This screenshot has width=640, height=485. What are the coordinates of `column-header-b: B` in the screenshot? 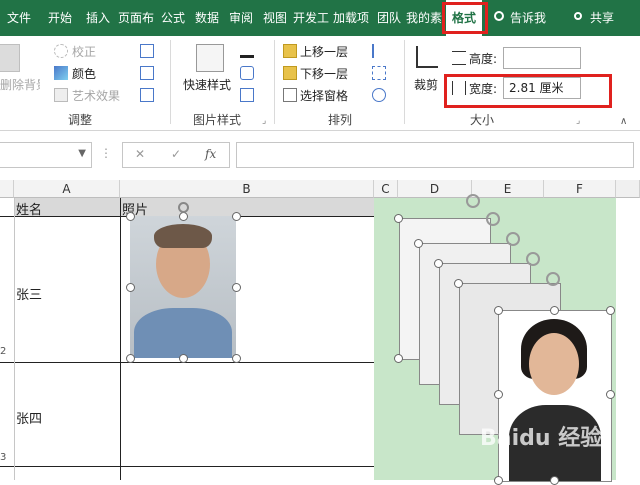 It's located at (247, 189).